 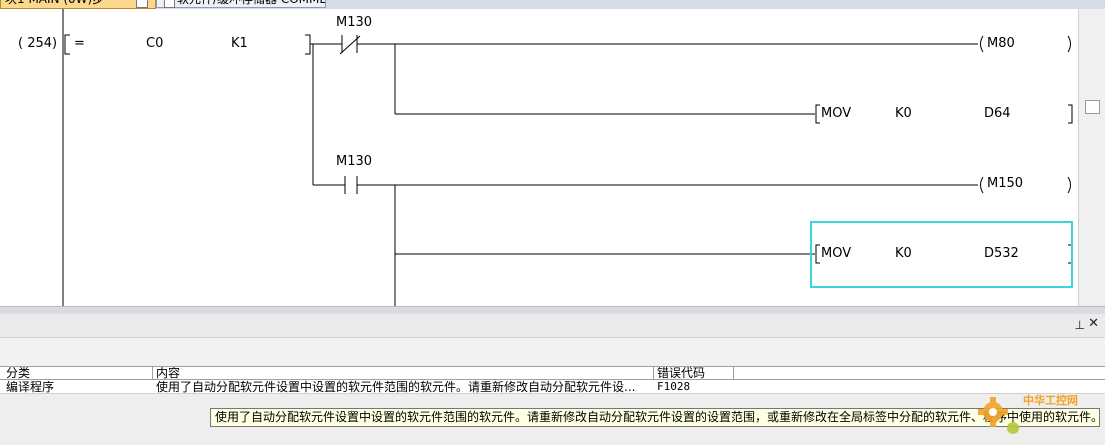 I want to click on close-icon: ✕, so click(x=1093, y=324).